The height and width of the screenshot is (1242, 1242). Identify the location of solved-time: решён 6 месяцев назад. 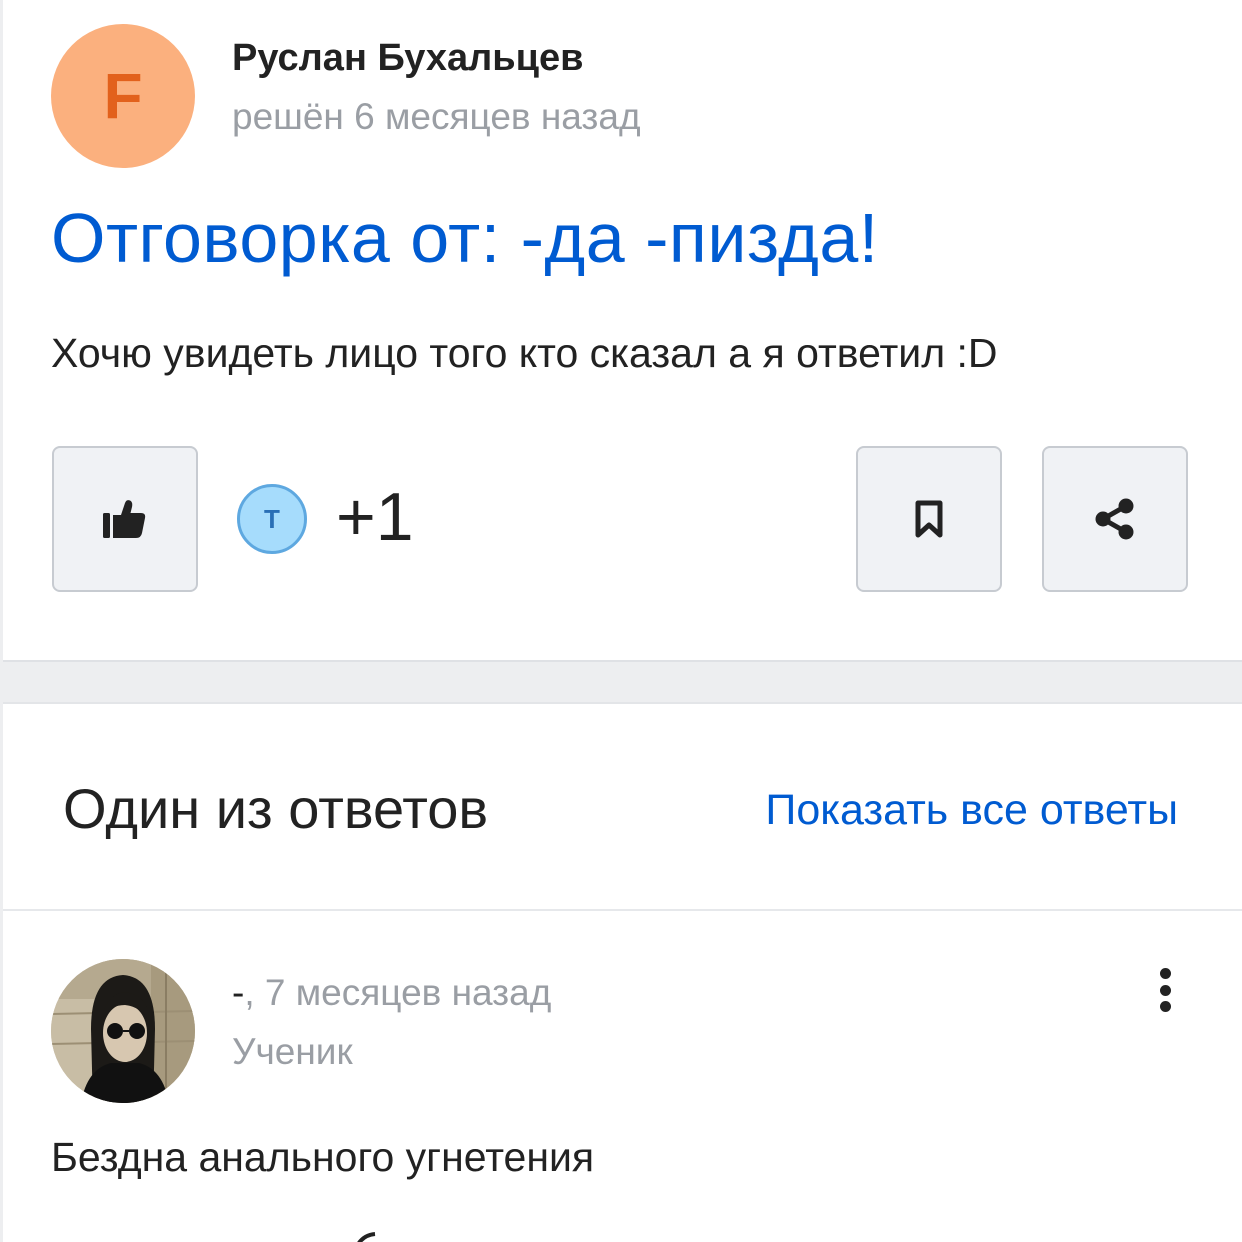
(436, 116).